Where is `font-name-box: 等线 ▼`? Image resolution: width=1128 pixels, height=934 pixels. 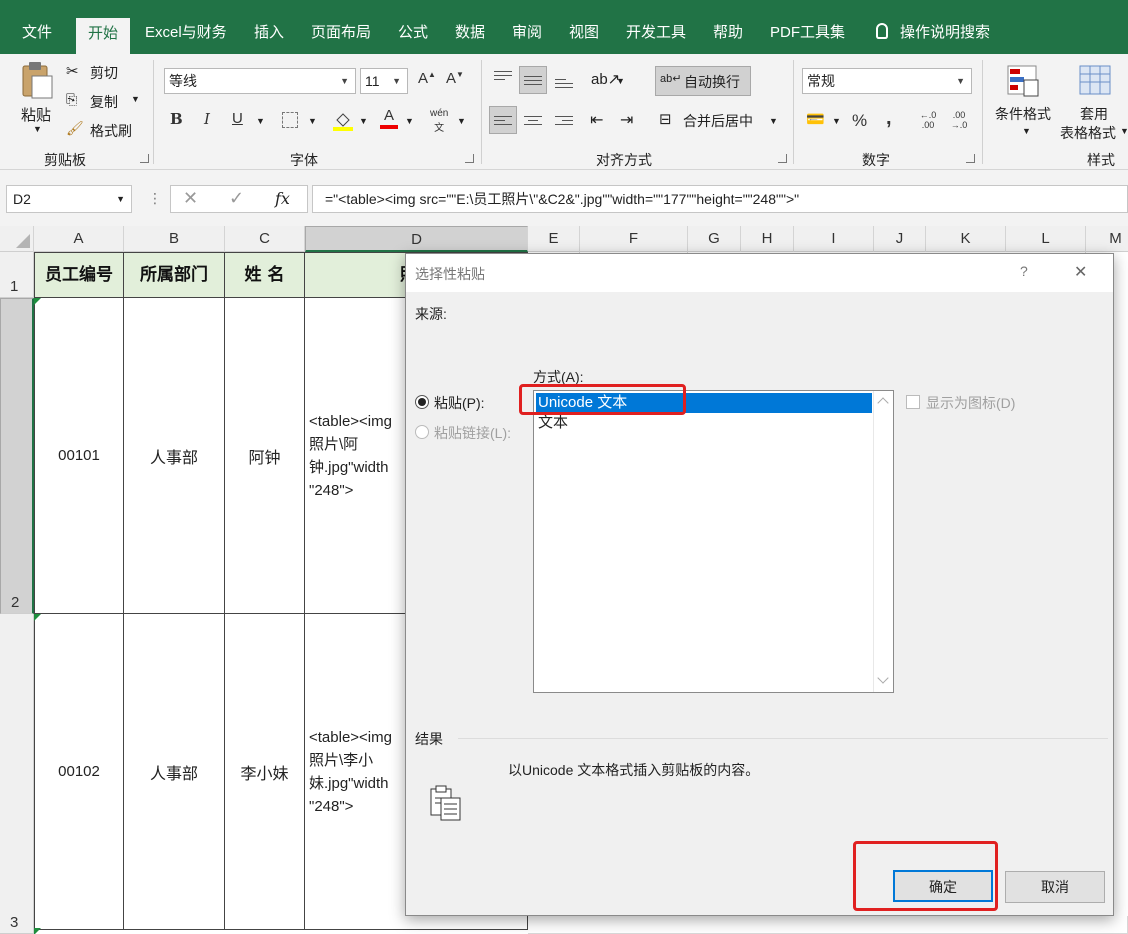
font-name-box: 等线 ▼ is located at coordinates (260, 81).